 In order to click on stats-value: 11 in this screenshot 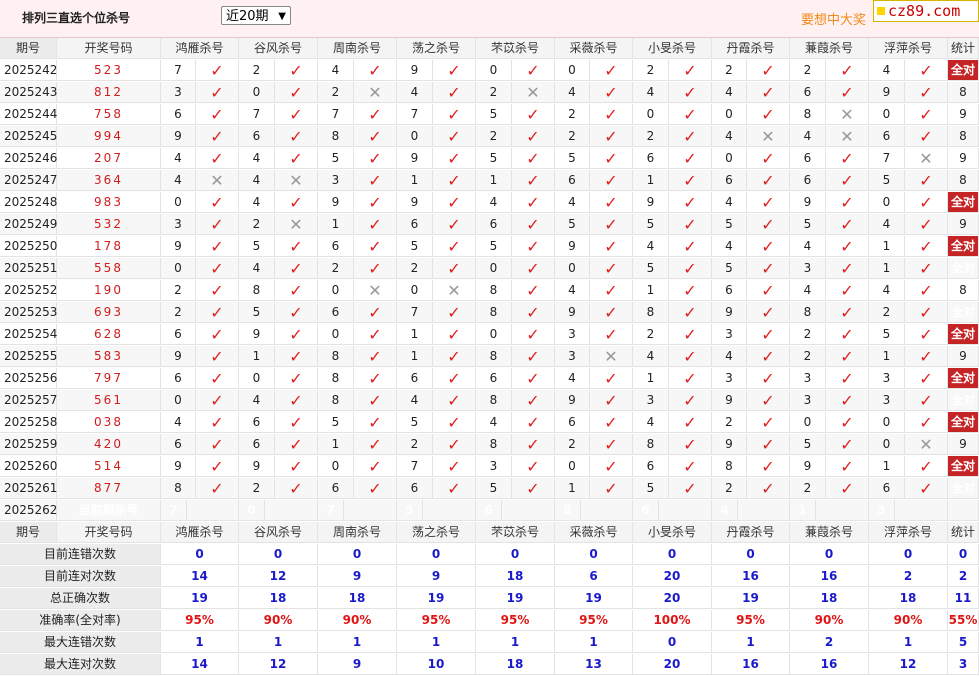, I will do `click(963, 598)`.